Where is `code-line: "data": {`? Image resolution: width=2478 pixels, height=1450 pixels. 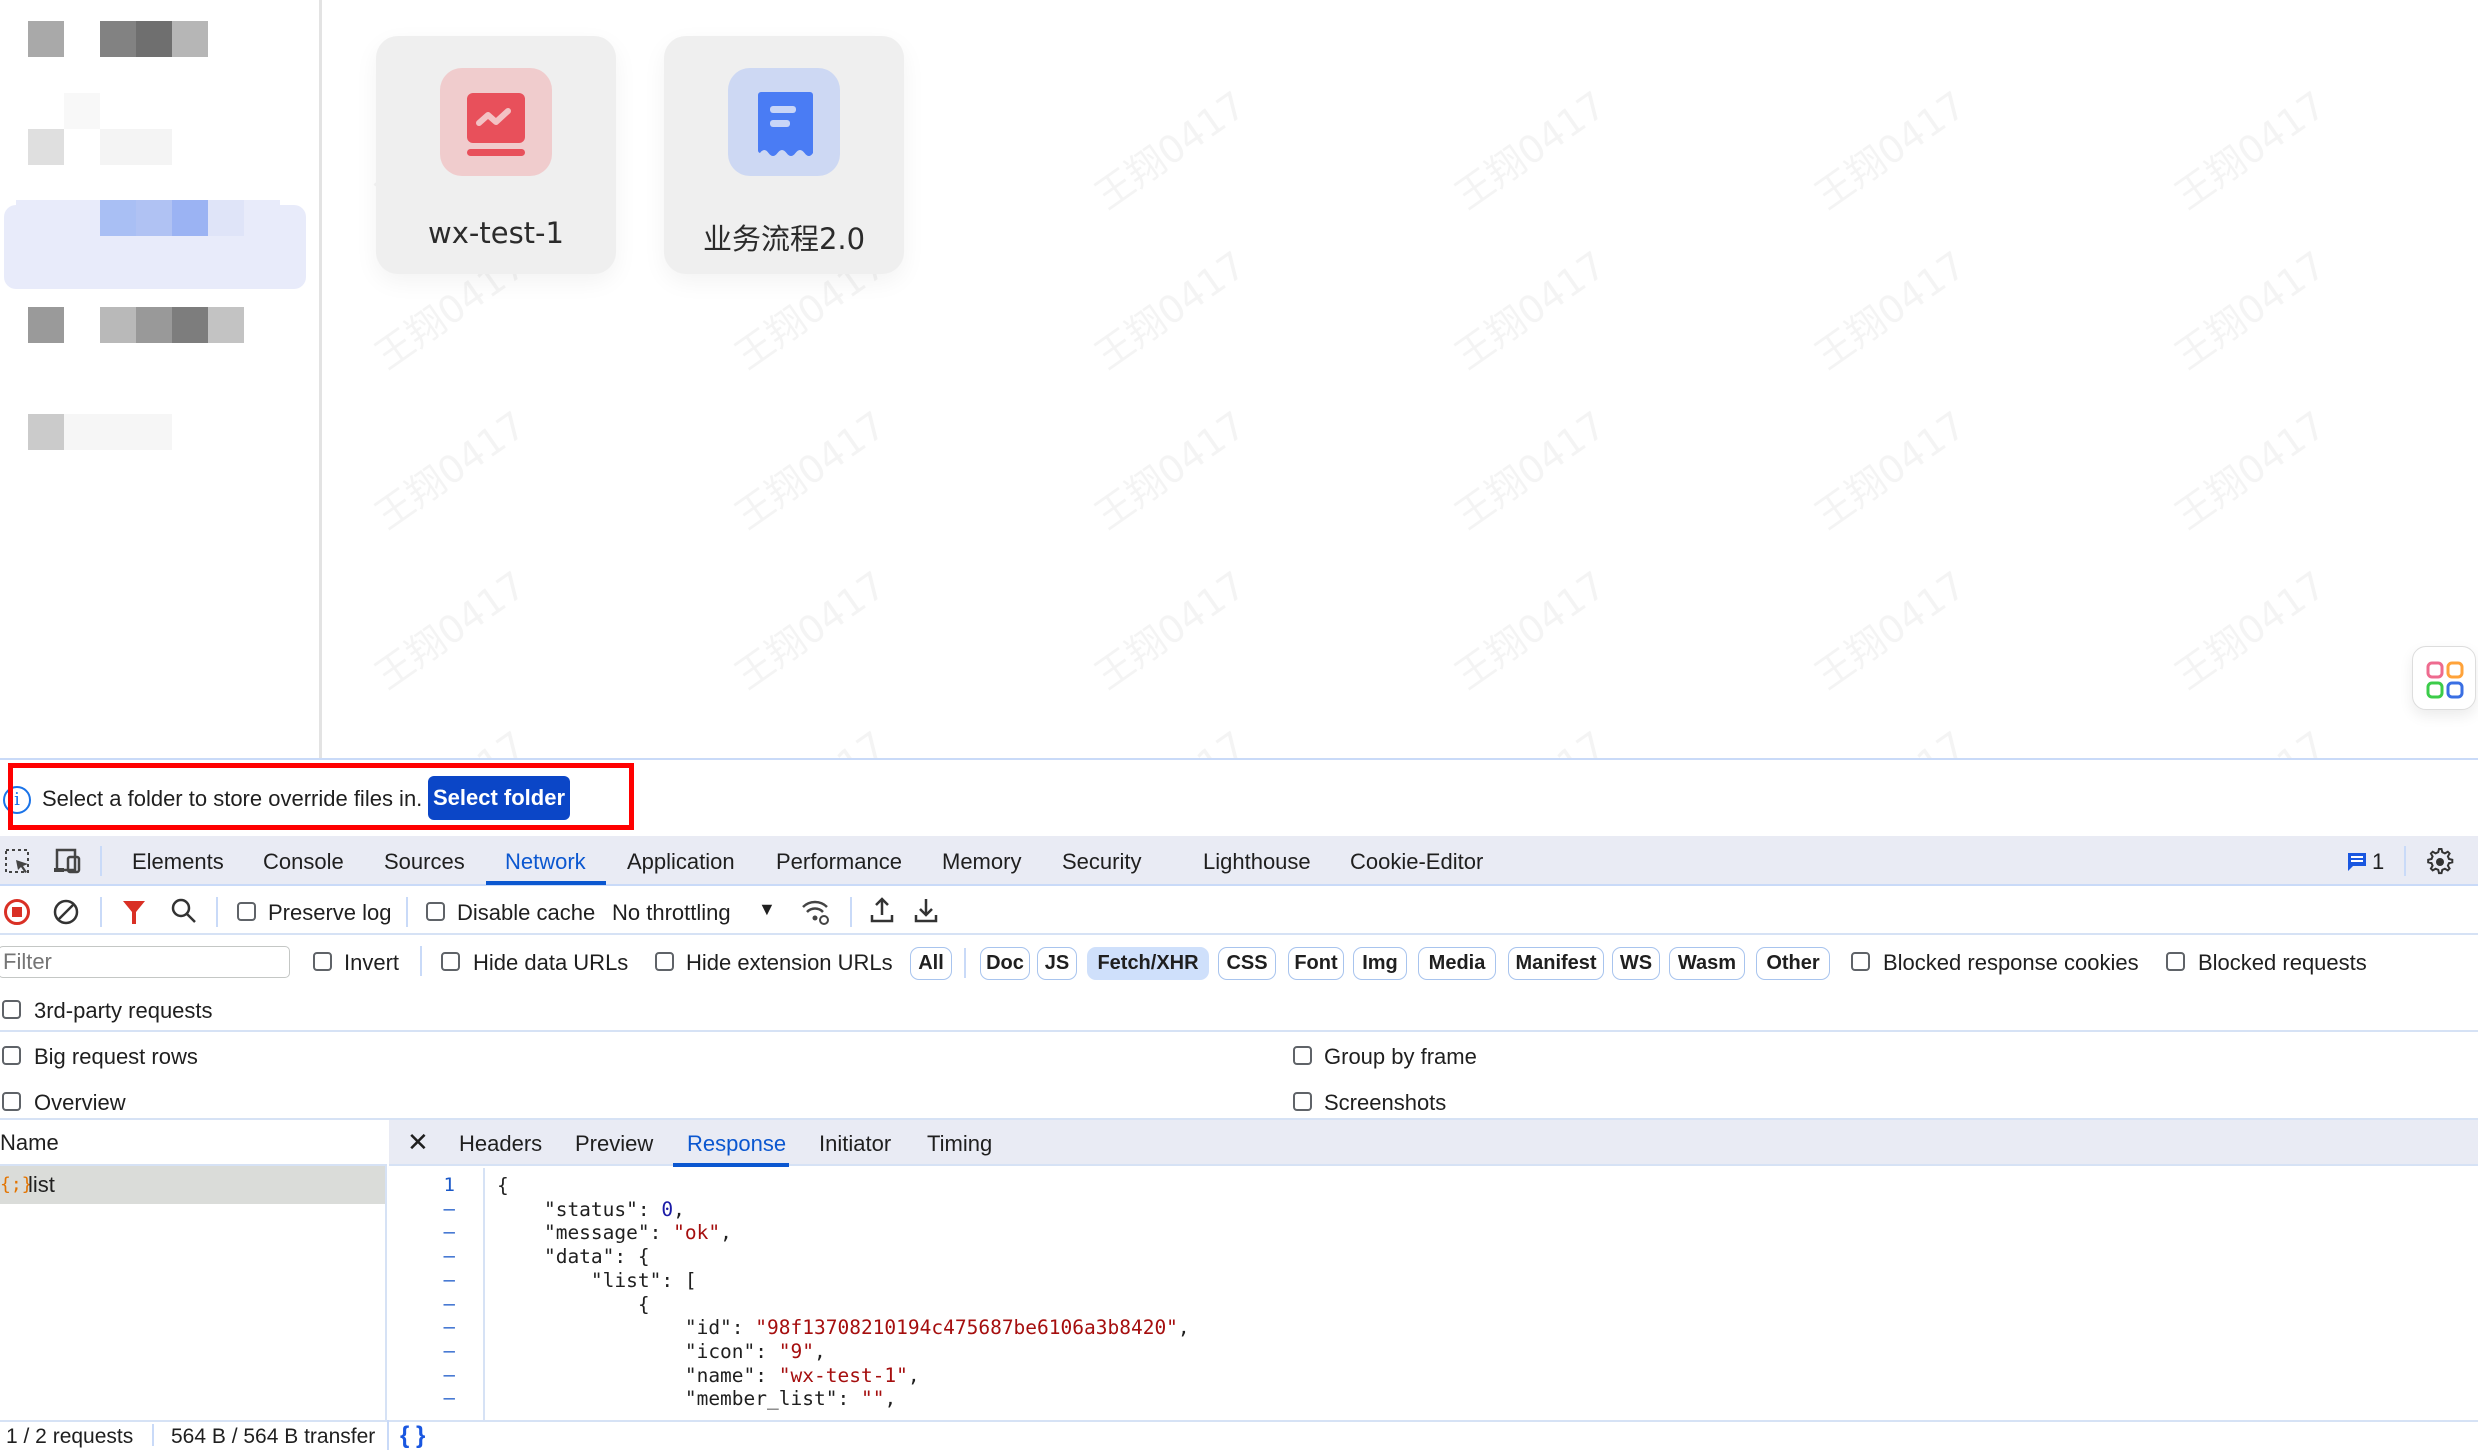 code-line: "data": { is located at coordinates (573, 1257).